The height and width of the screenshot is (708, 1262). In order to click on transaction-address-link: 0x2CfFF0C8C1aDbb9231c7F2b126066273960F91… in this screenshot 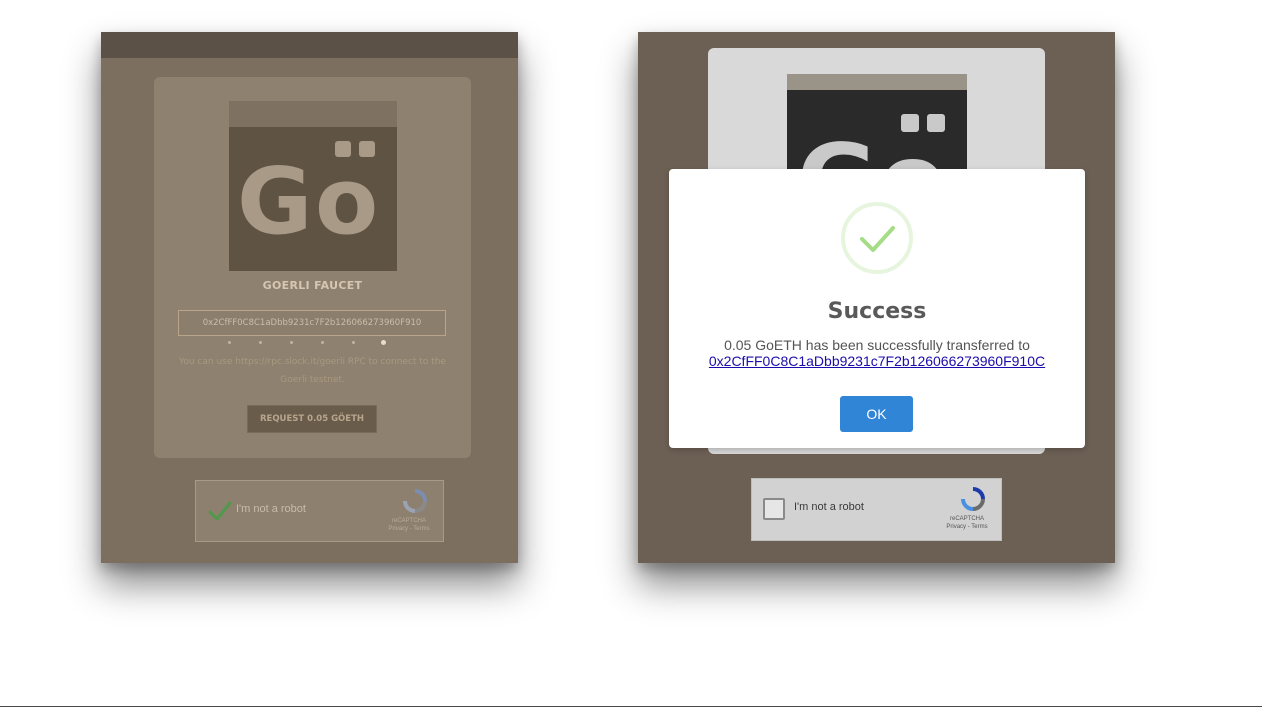, I will do `click(877, 361)`.